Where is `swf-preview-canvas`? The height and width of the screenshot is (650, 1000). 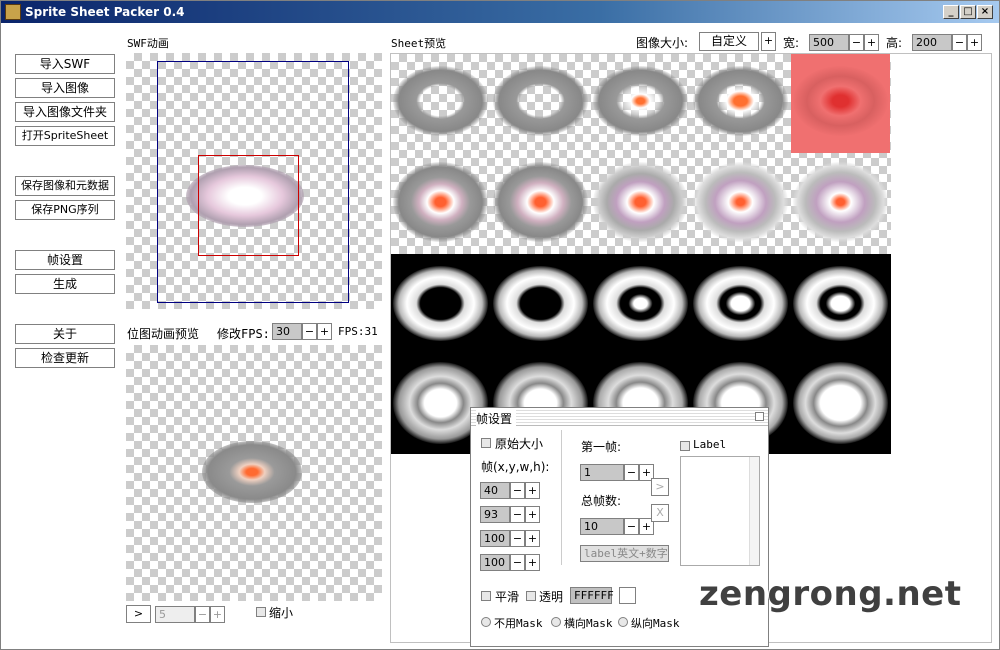 swf-preview-canvas is located at coordinates (254, 181).